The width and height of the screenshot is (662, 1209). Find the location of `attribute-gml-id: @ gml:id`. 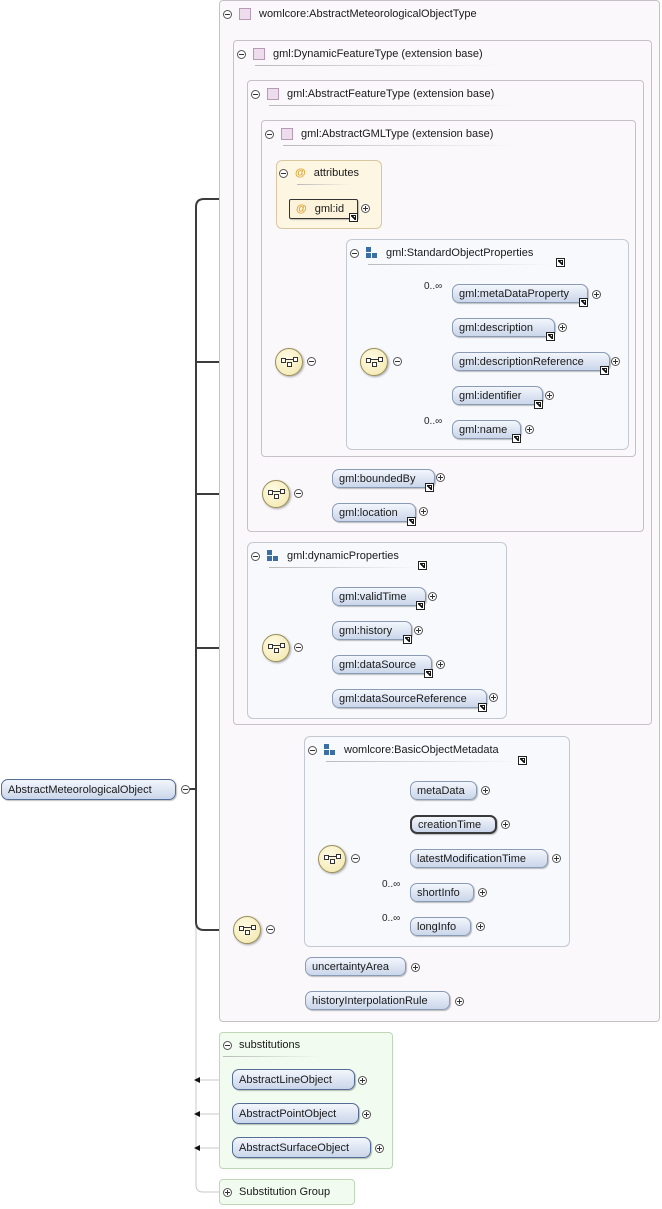

attribute-gml-id: @ gml:id is located at coordinates (323, 209).